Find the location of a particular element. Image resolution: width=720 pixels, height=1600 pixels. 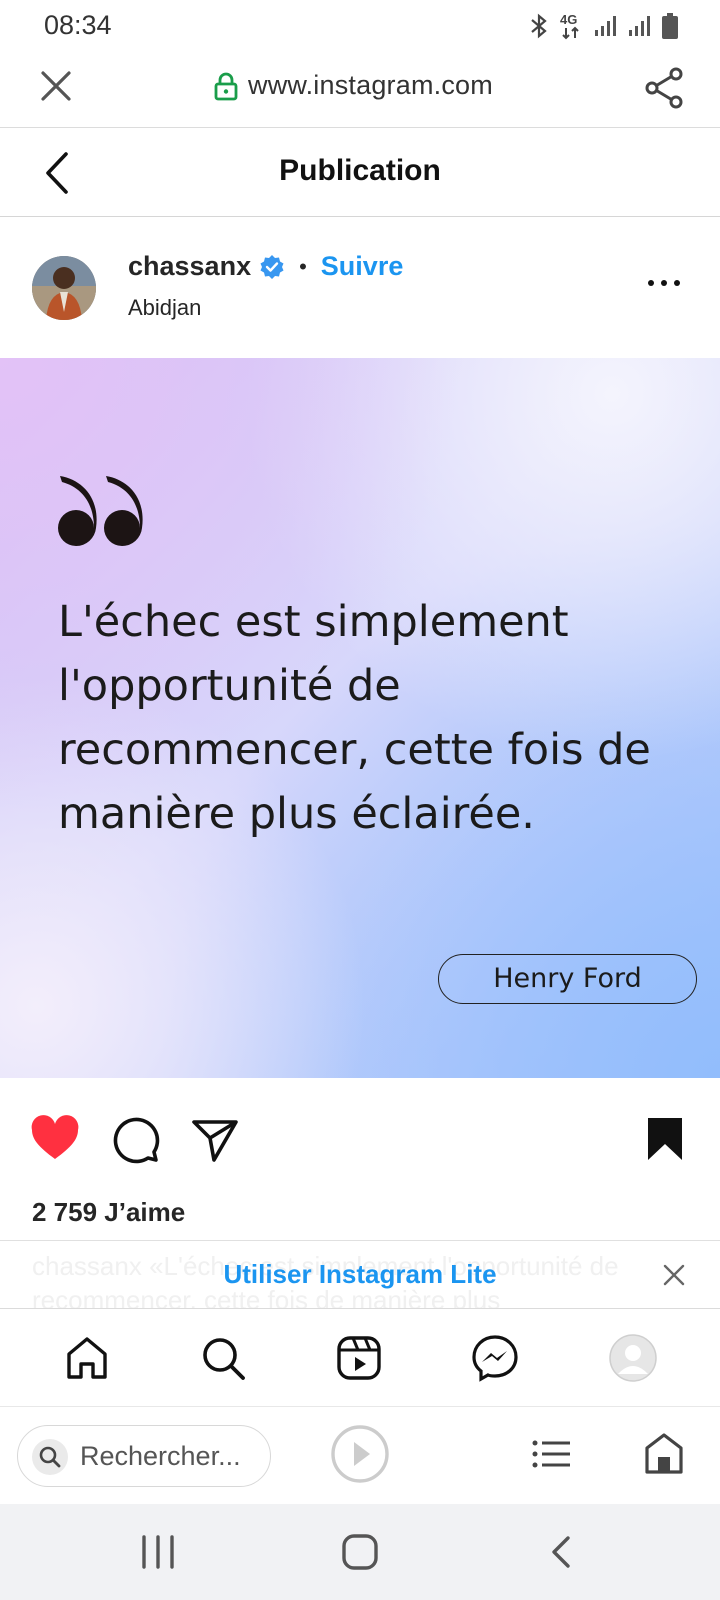

back-button-icon is located at coordinates (562, 1552).